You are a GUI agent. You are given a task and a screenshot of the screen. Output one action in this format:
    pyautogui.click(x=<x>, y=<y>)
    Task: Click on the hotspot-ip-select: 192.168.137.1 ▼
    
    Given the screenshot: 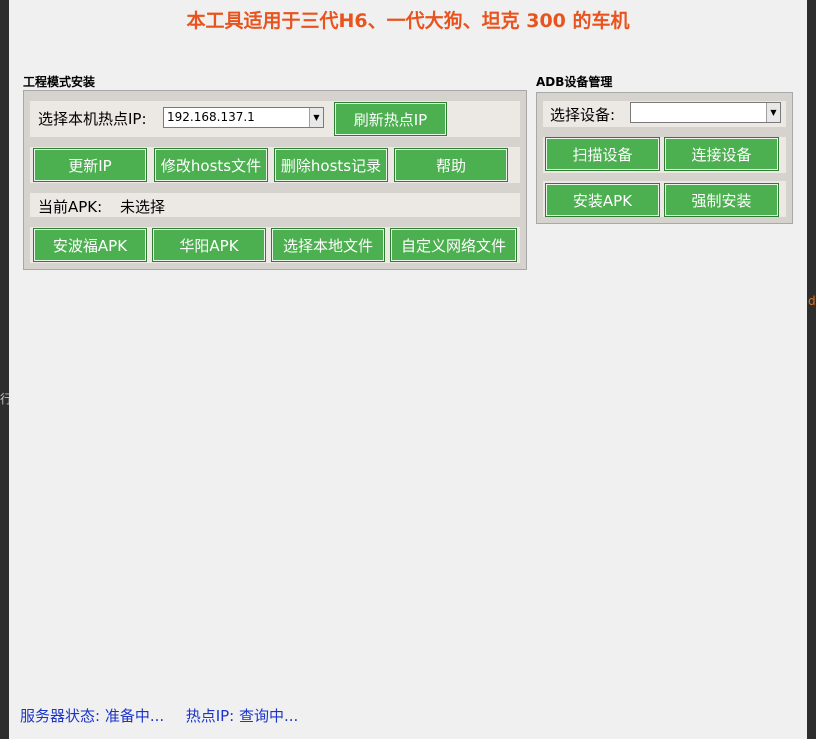 What is the action you would take?
    pyautogui.click(x=243, y=117)
    